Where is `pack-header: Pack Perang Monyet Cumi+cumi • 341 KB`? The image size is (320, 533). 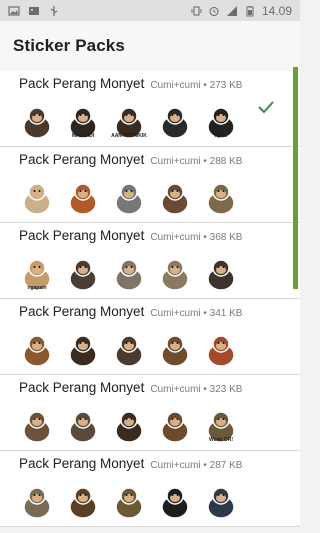 pack-header: Pack Perang Monyet Cumi+cumi • 341 KB is located at coordinates (159, 313).